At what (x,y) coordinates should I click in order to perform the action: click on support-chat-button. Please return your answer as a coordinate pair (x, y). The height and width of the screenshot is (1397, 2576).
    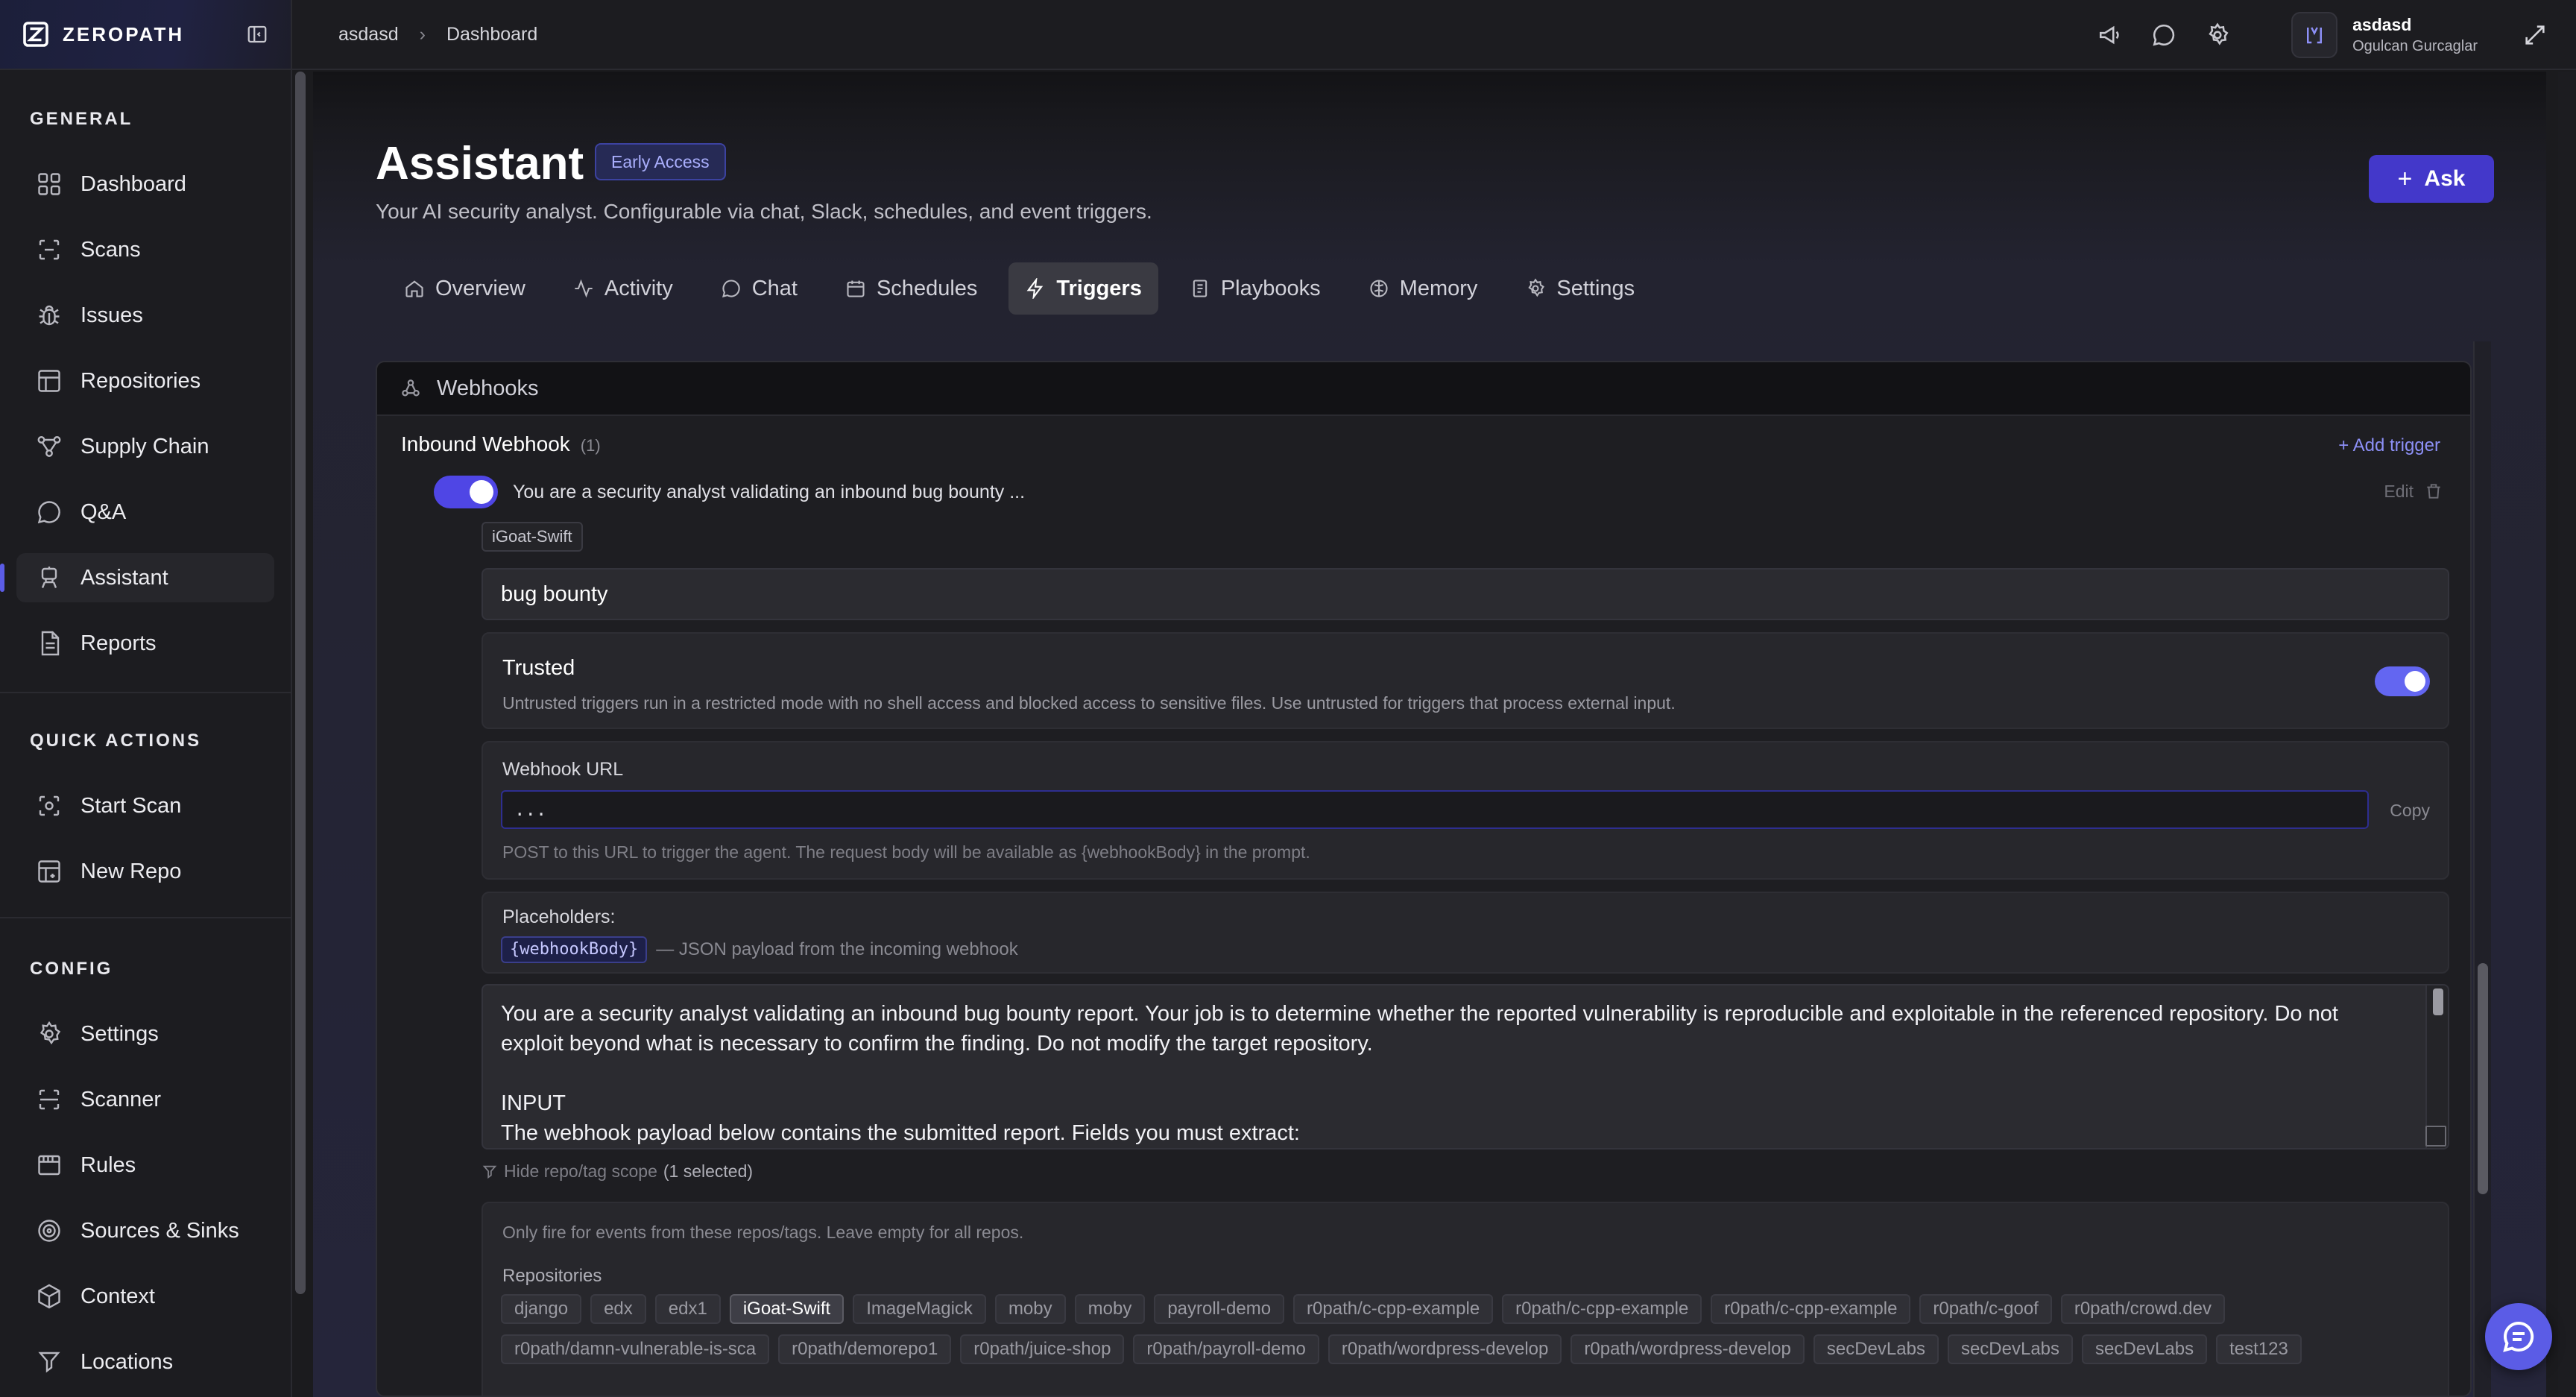
    Looking at the image, I should click on (2518, 1336).